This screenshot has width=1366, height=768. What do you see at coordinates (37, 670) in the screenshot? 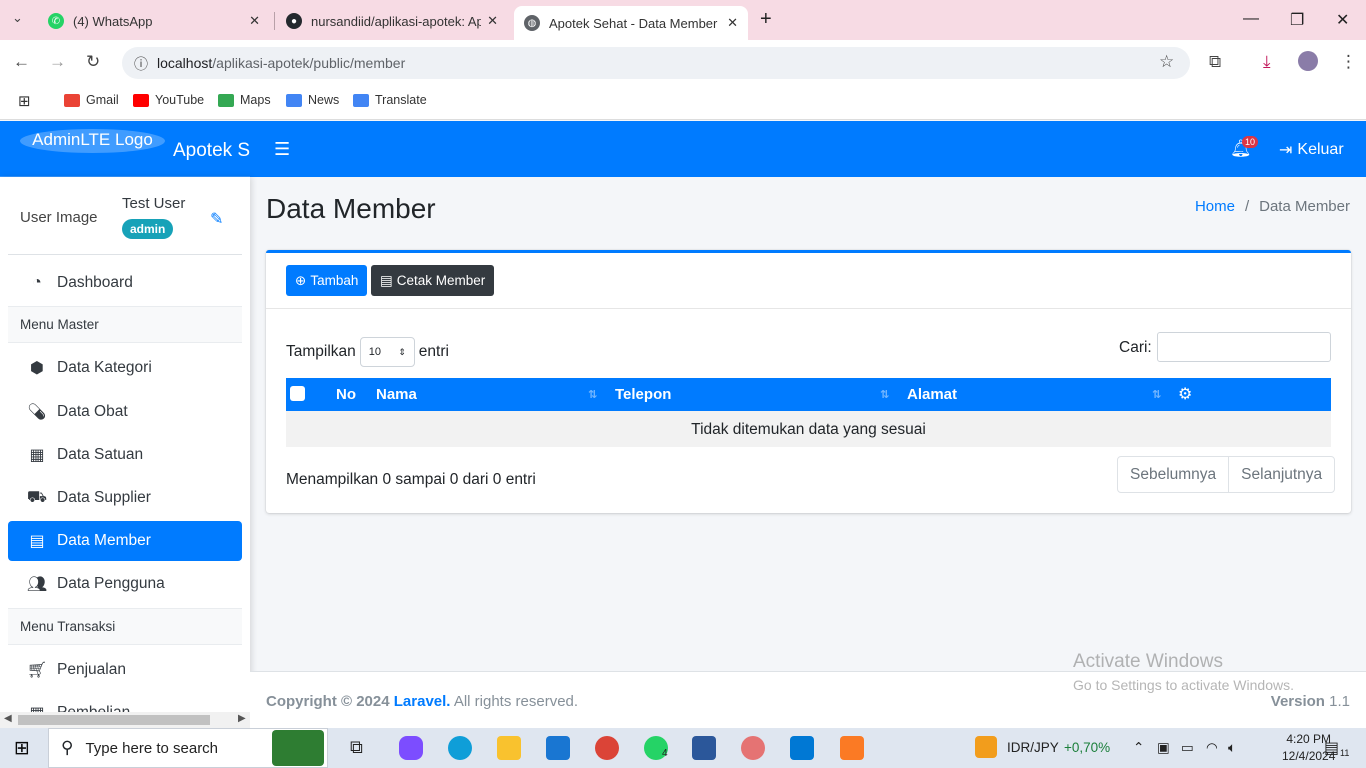
I see `cart-icon: 🛒︎` at bounding box center [37, 670].